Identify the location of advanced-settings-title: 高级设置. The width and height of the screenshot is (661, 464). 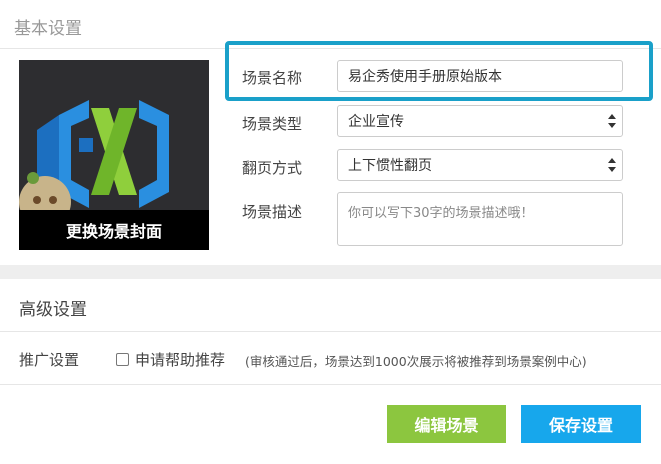
(53, 310).